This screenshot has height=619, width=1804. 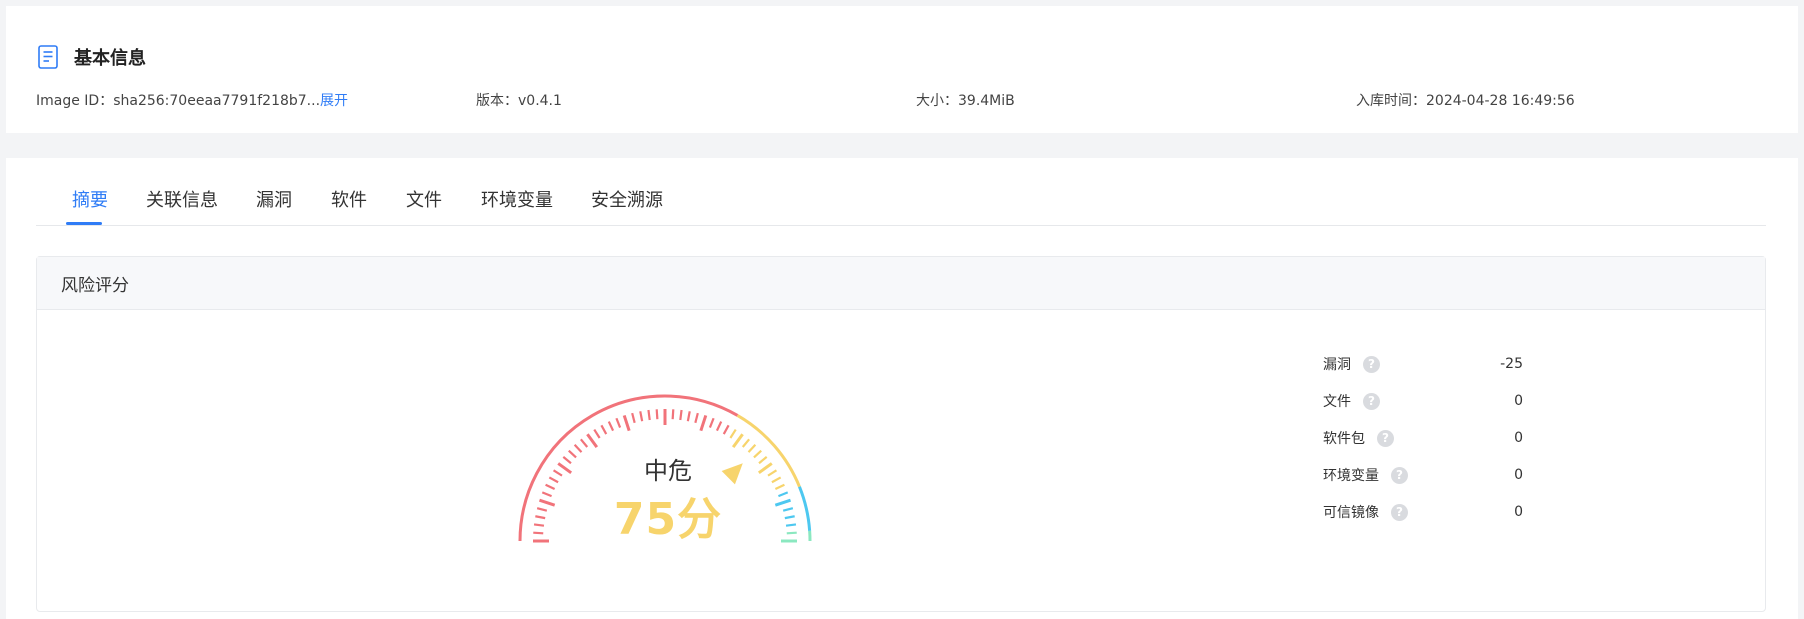 I want to click on risk-score: 75分, so click(x=668, y=519).